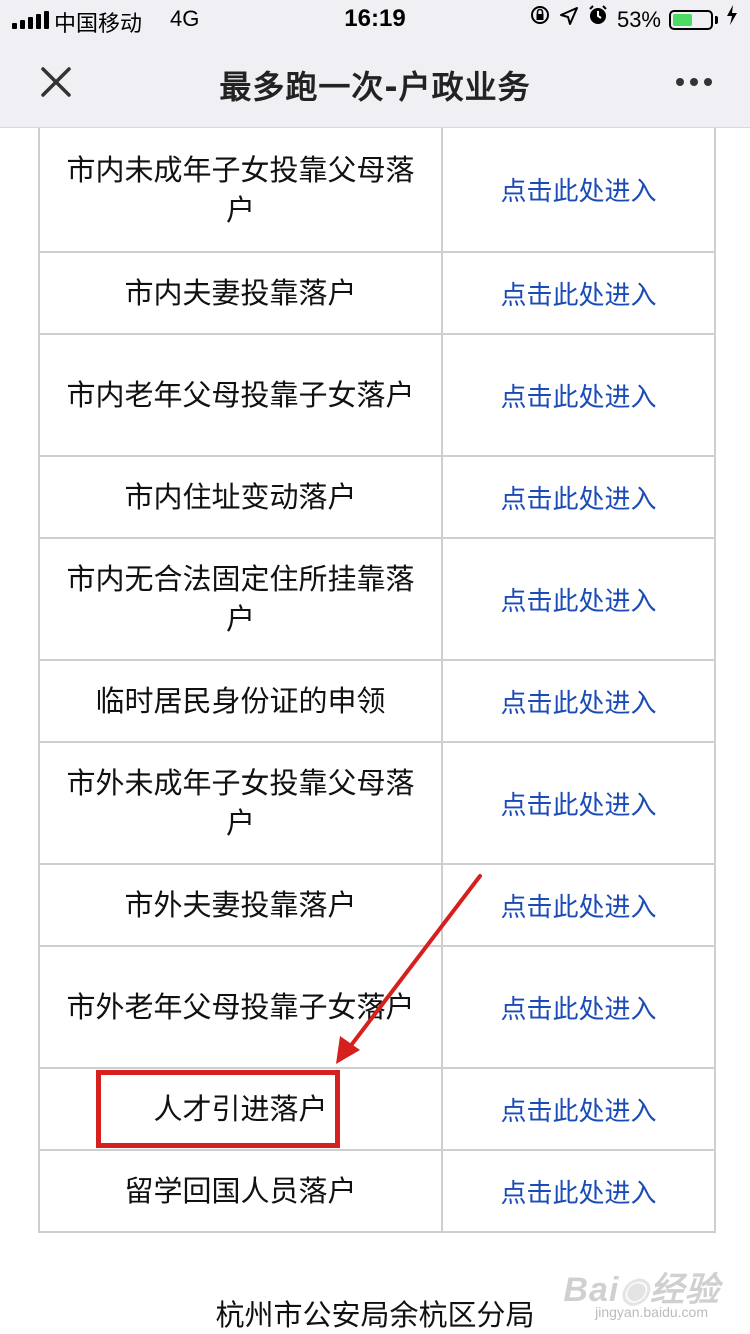  I want to click on table-row: 市外未成年子女投靠父母落户 点击此处进入, so click(377, 803).